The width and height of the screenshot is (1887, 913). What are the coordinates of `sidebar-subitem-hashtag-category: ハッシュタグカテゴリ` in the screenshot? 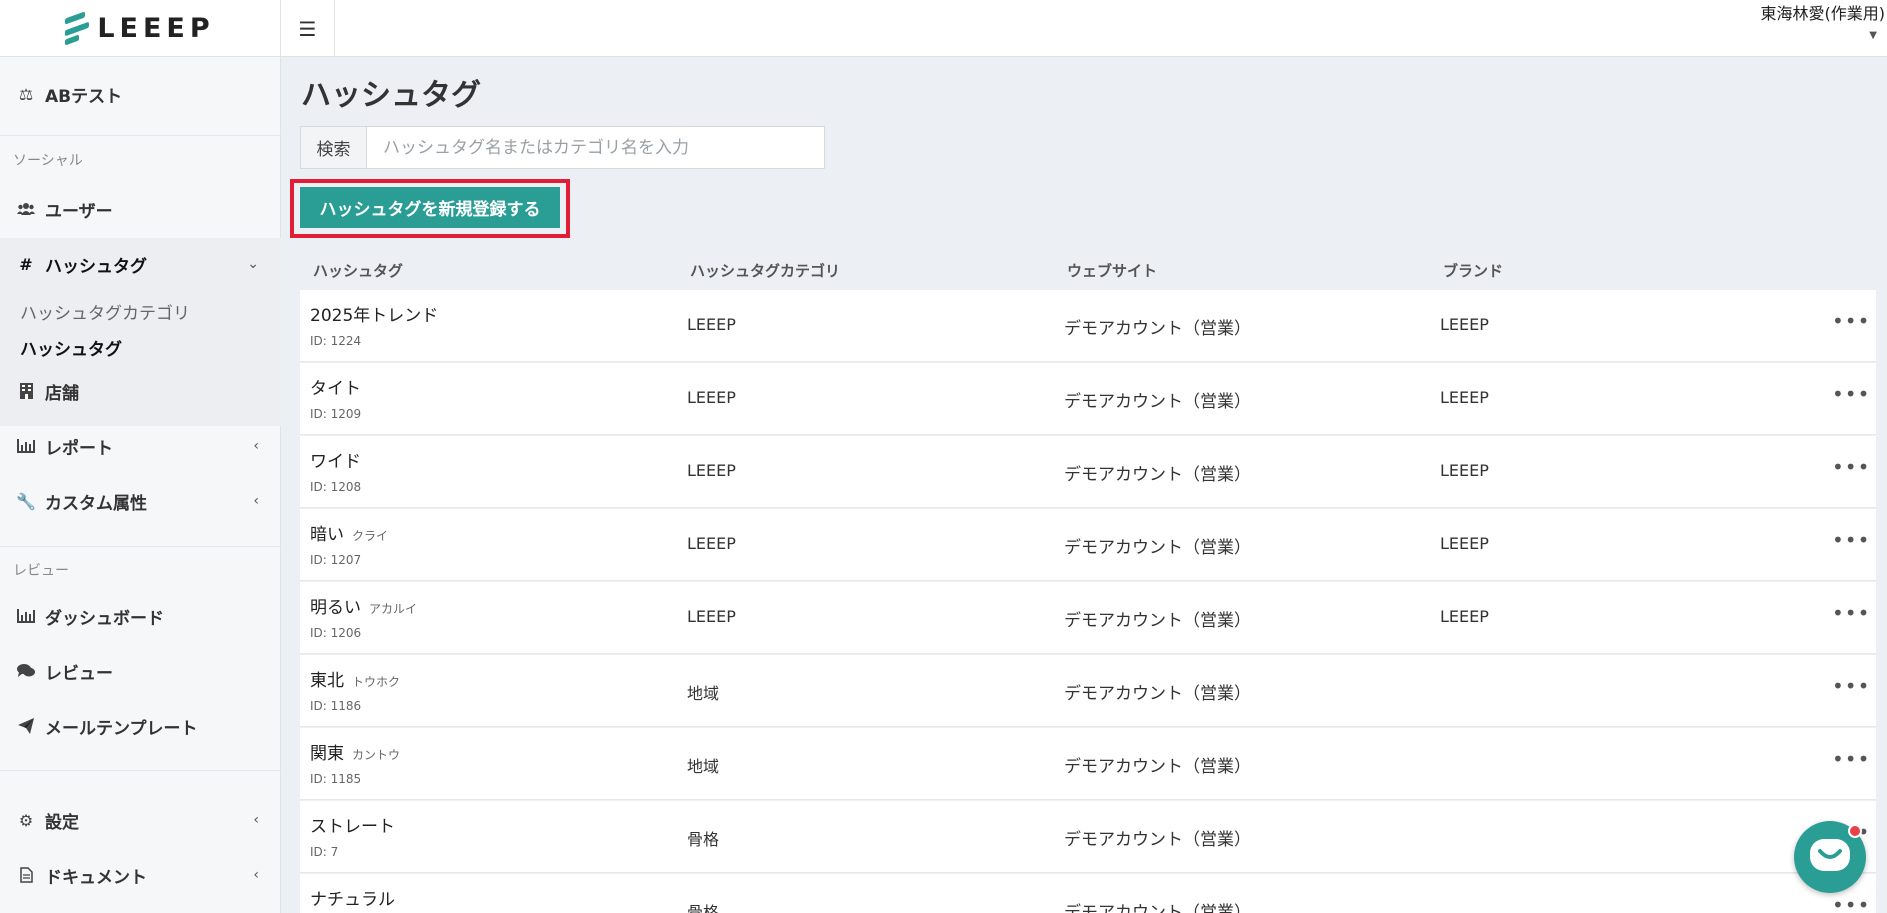 It's located at (105, 311).